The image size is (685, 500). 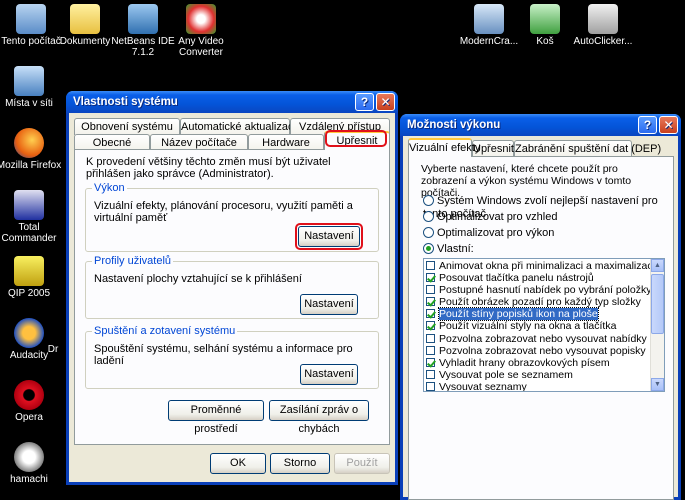 What do you see at coordinates (489, 19) in the screenshot?
I see `network-computer-icon` at bounding box center [489, 19].